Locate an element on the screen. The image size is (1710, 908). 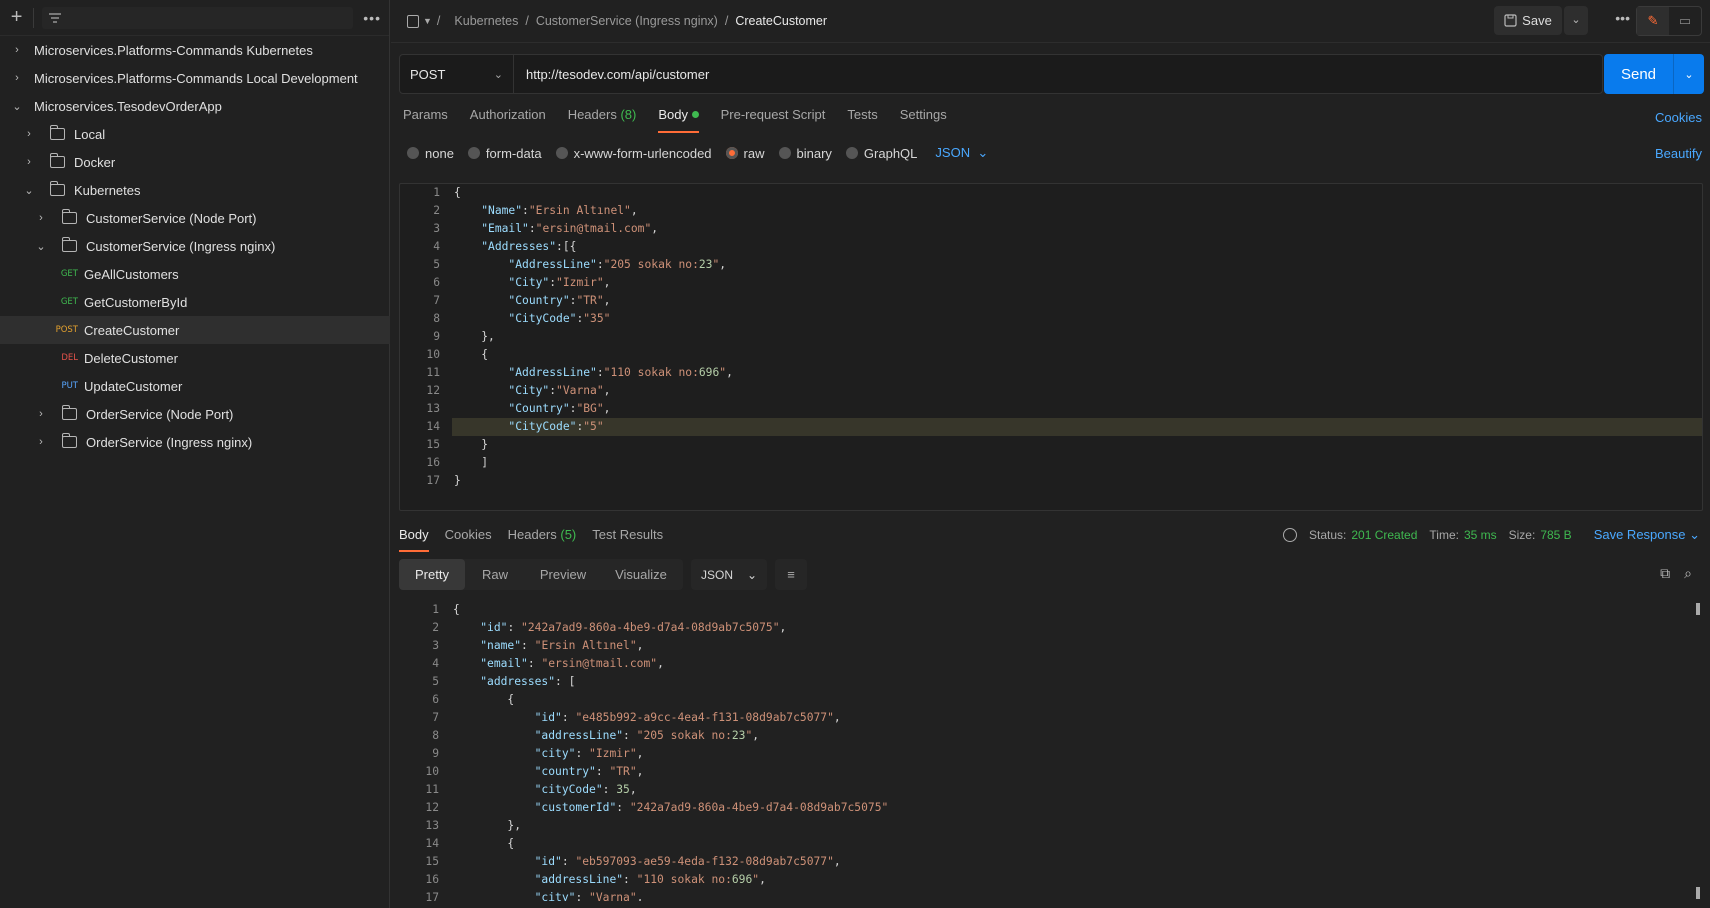
chevron-down-icon: ▼ is located at coordinates (427, 21).